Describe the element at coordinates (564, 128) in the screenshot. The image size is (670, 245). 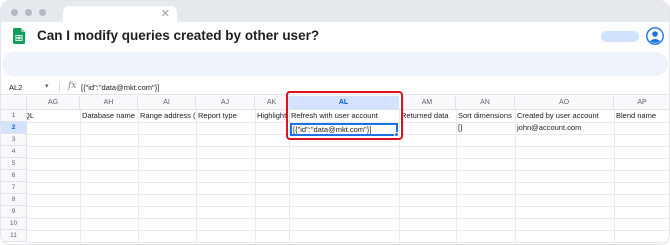
I see `cell-ao2: john@account.com` at that location.